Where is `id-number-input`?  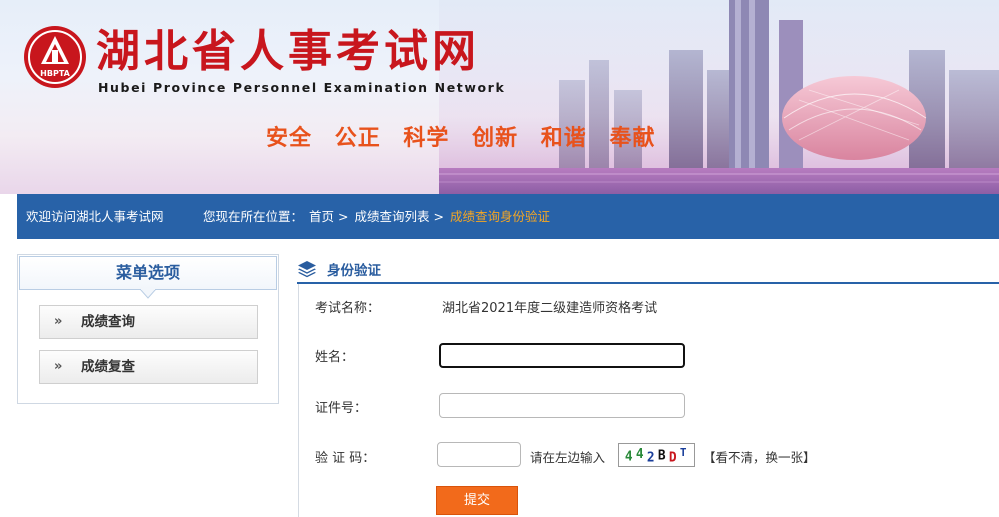 id-number-input is located at coordinates (562, 405).